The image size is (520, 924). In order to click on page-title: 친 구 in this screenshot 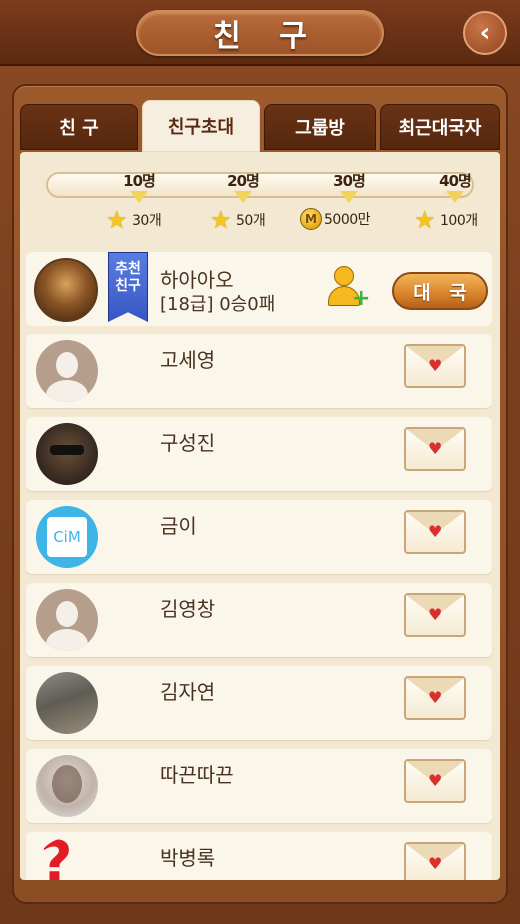, I will do `click(267, 36)`.